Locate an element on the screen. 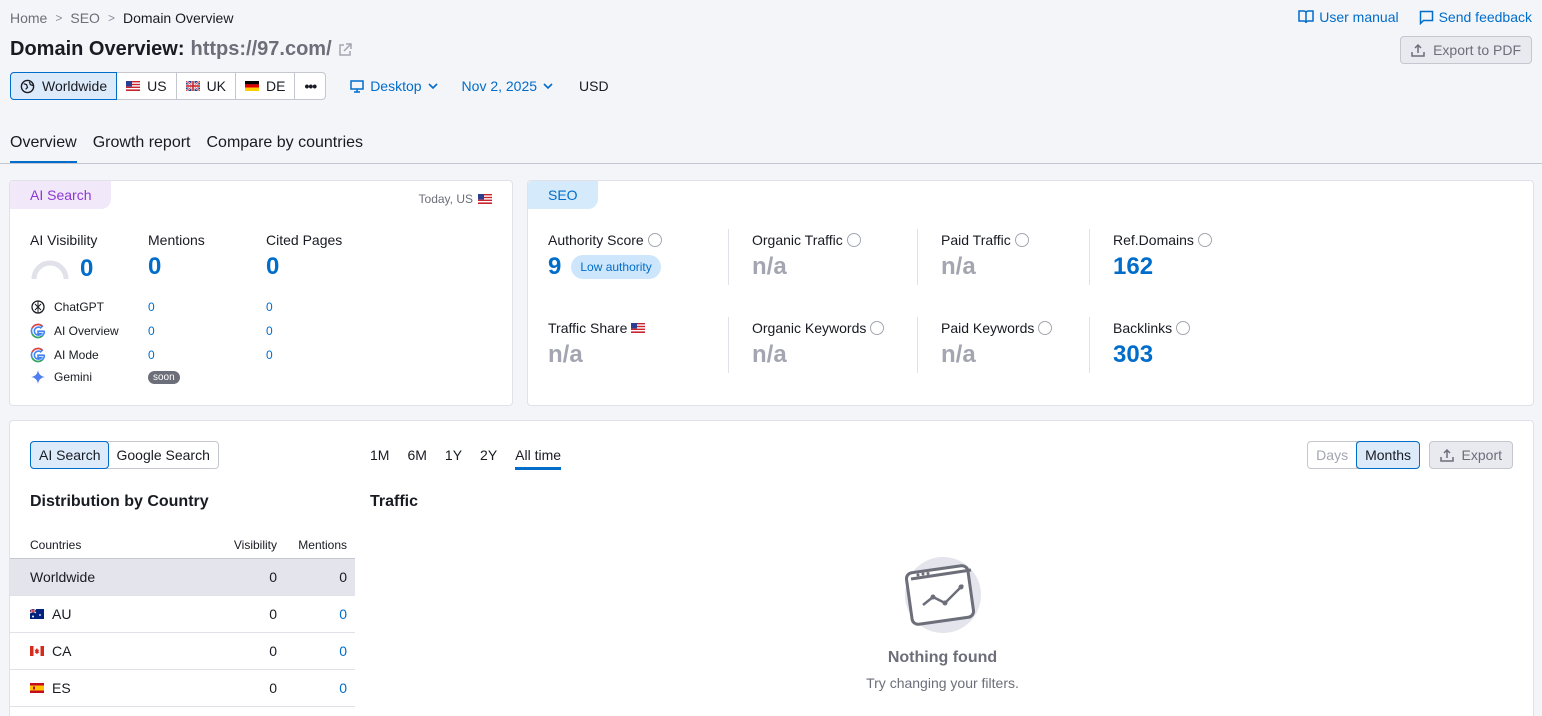 The width and height of the screenshot is (1542, 716). breadcrumb-home: Home is located at coordinates (28, 18).